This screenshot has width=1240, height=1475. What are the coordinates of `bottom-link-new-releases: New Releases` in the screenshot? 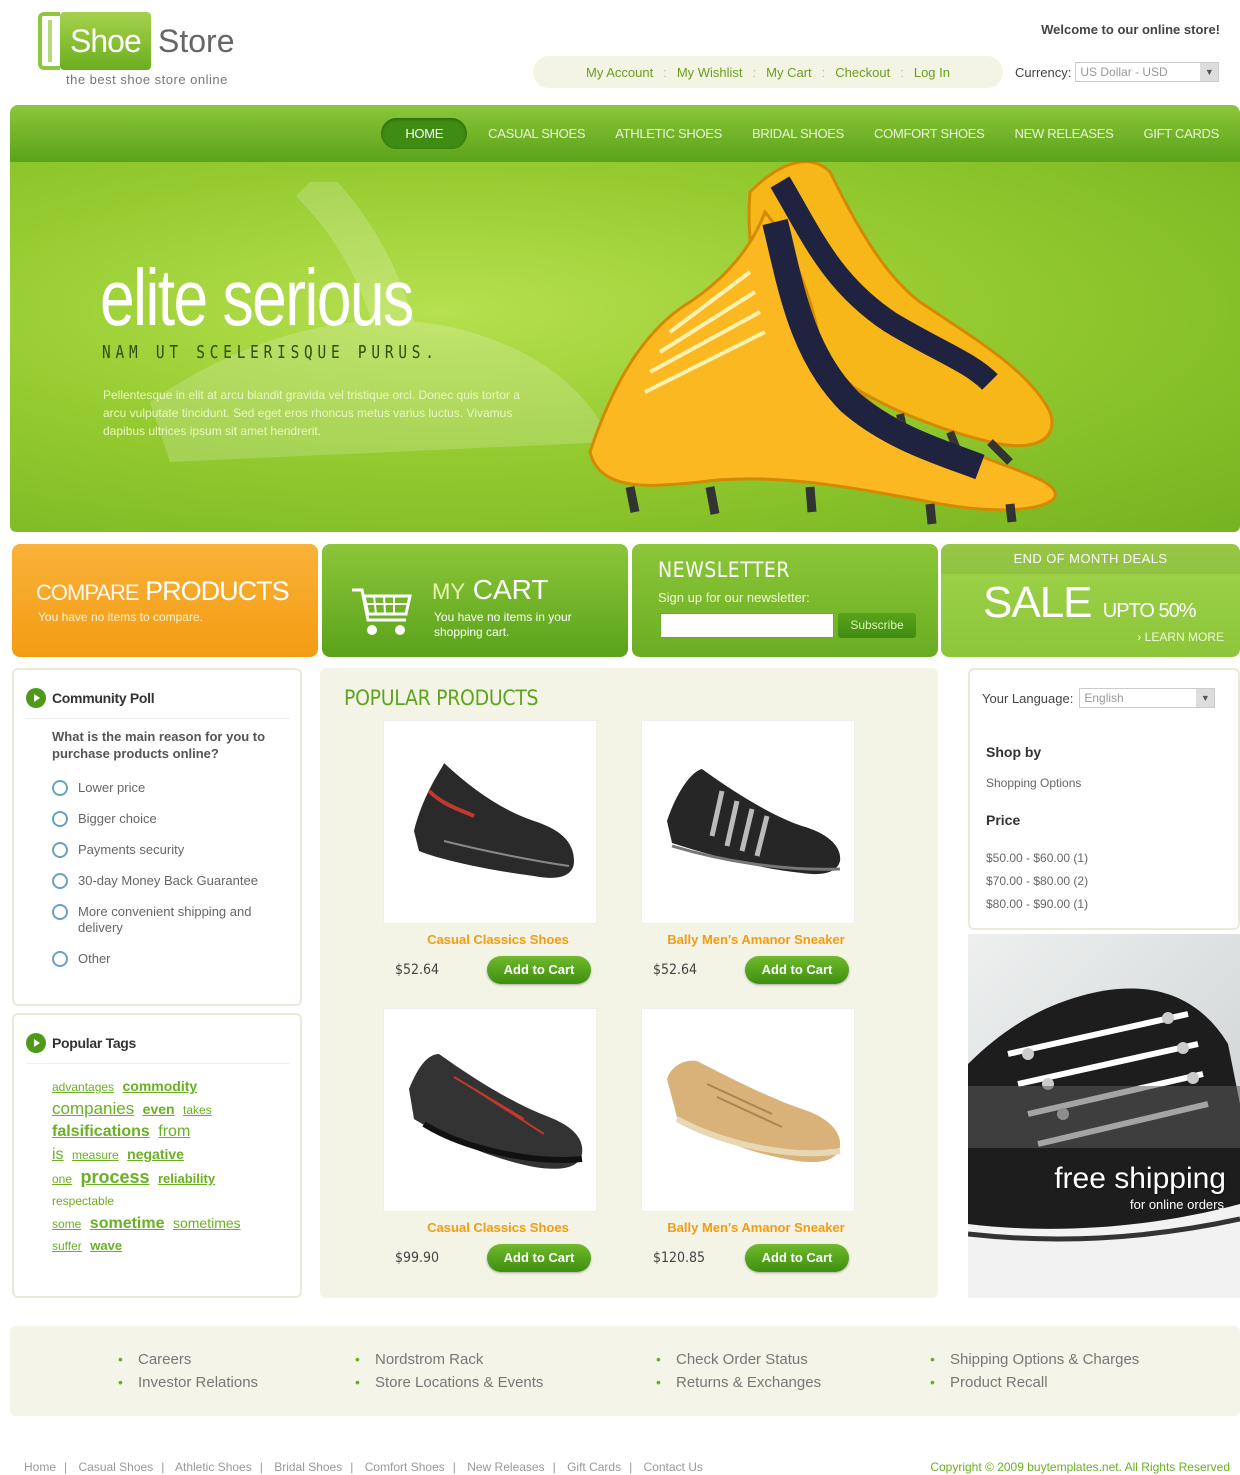 It's located at (505, 1467).